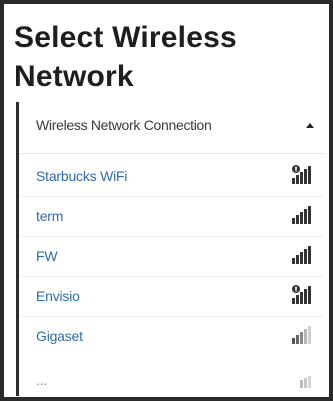  I want to click on panel-header-label: Wireless Network Connection, so click(124, 125).